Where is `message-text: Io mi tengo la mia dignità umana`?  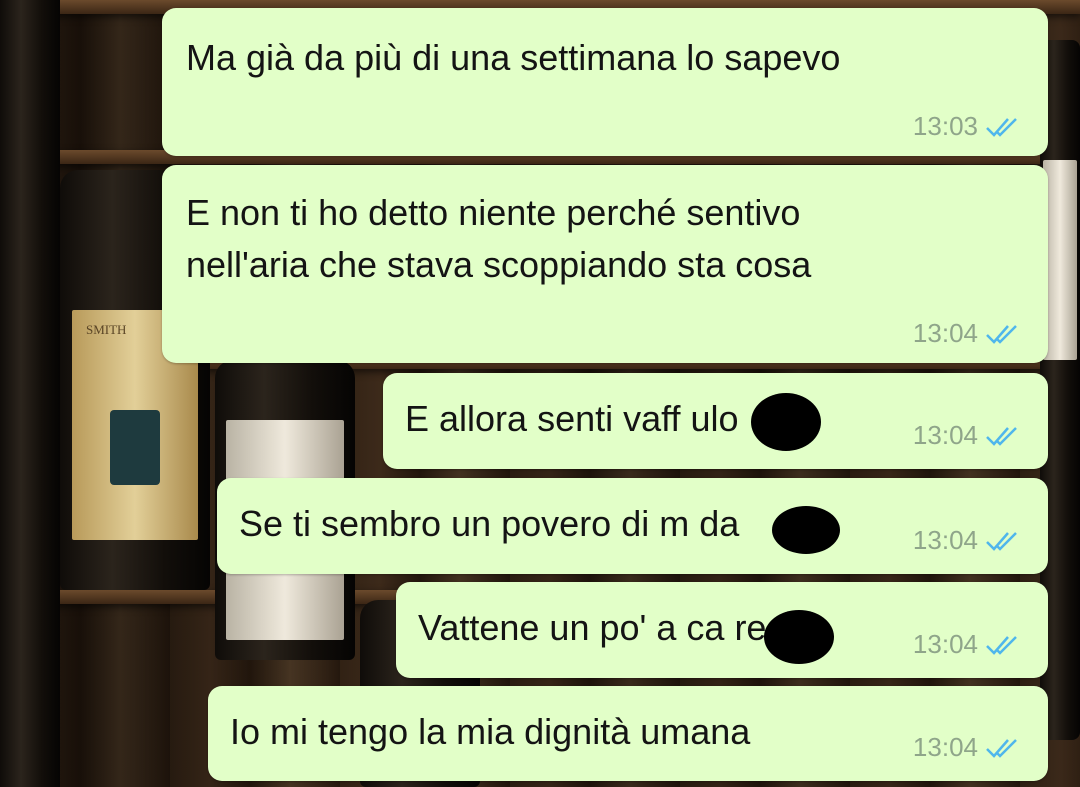 message-text: Io mi tengo la mia dignità umana is located at coordinates (490, 731).